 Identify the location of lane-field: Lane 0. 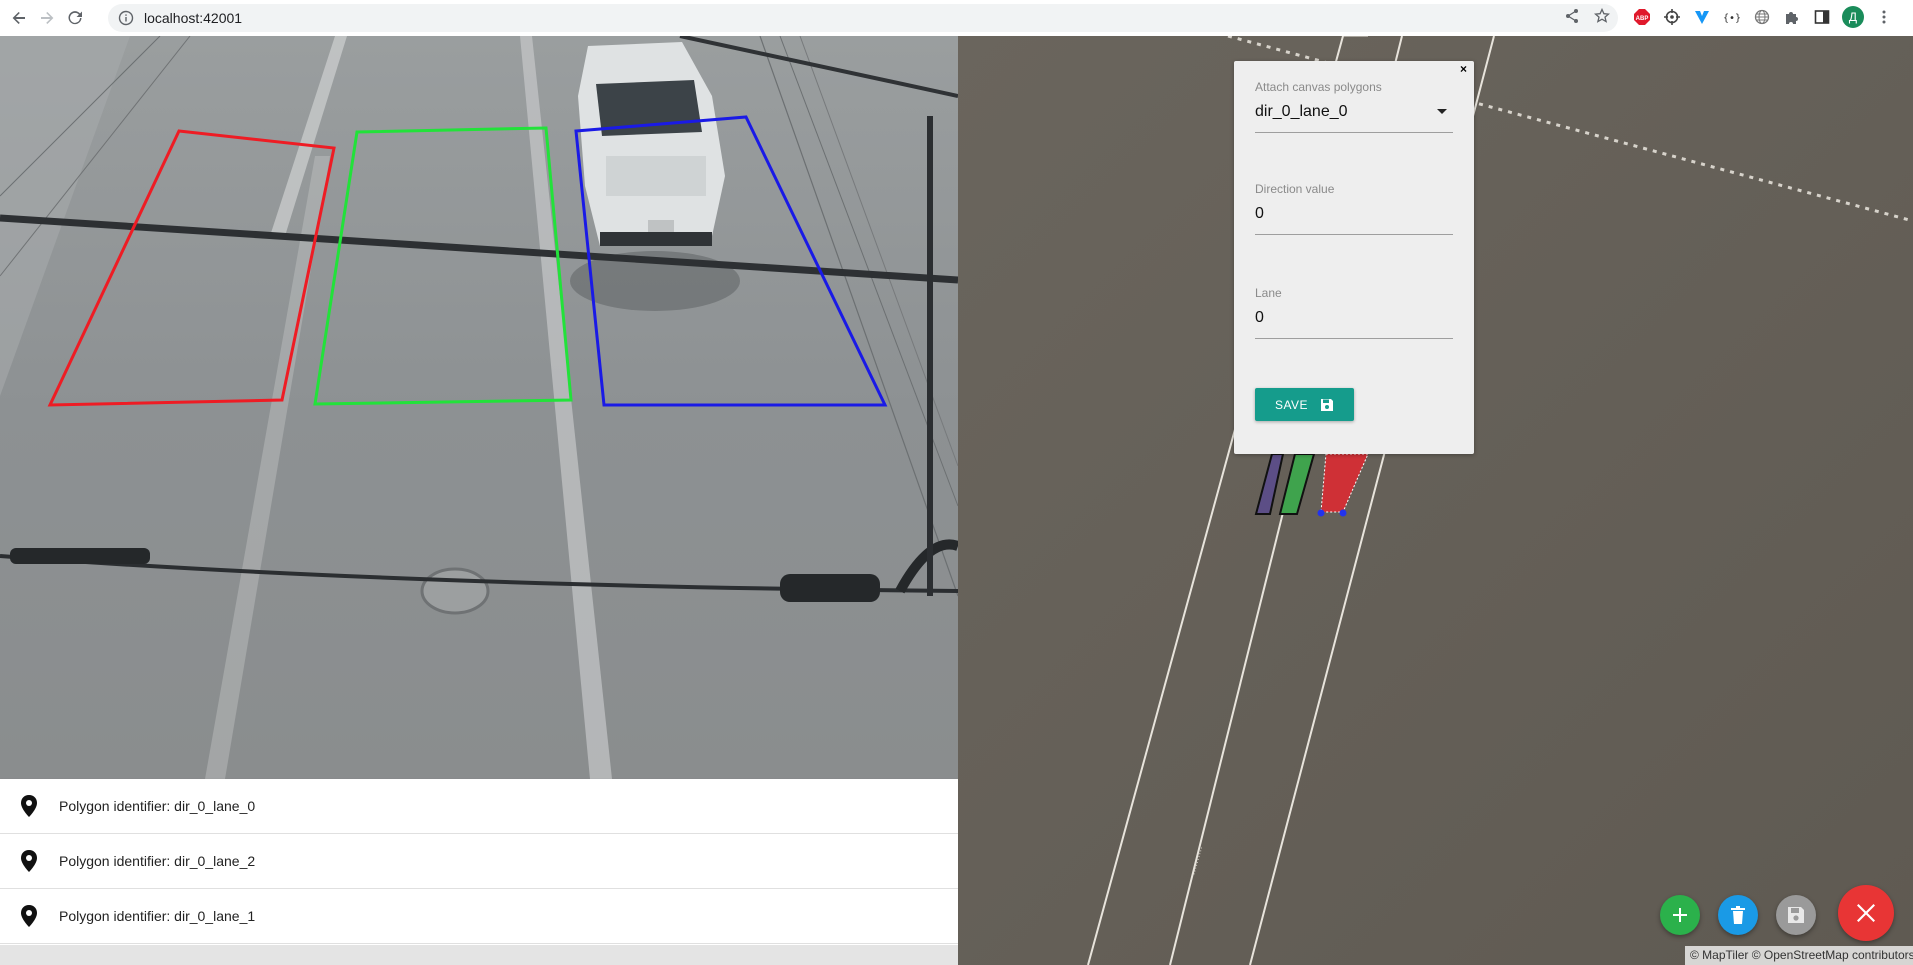
(1354, 312).